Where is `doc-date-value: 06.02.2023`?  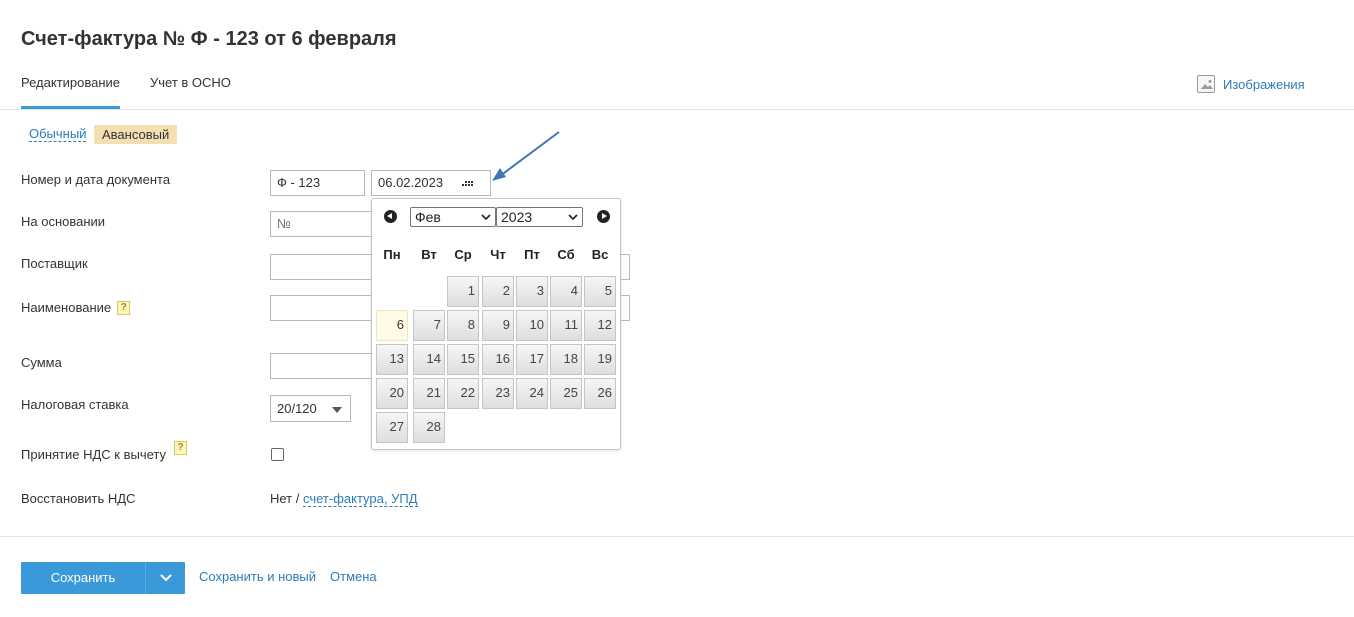 doc-date-value: 06.02.2023 is located at coordinates (411, 182).